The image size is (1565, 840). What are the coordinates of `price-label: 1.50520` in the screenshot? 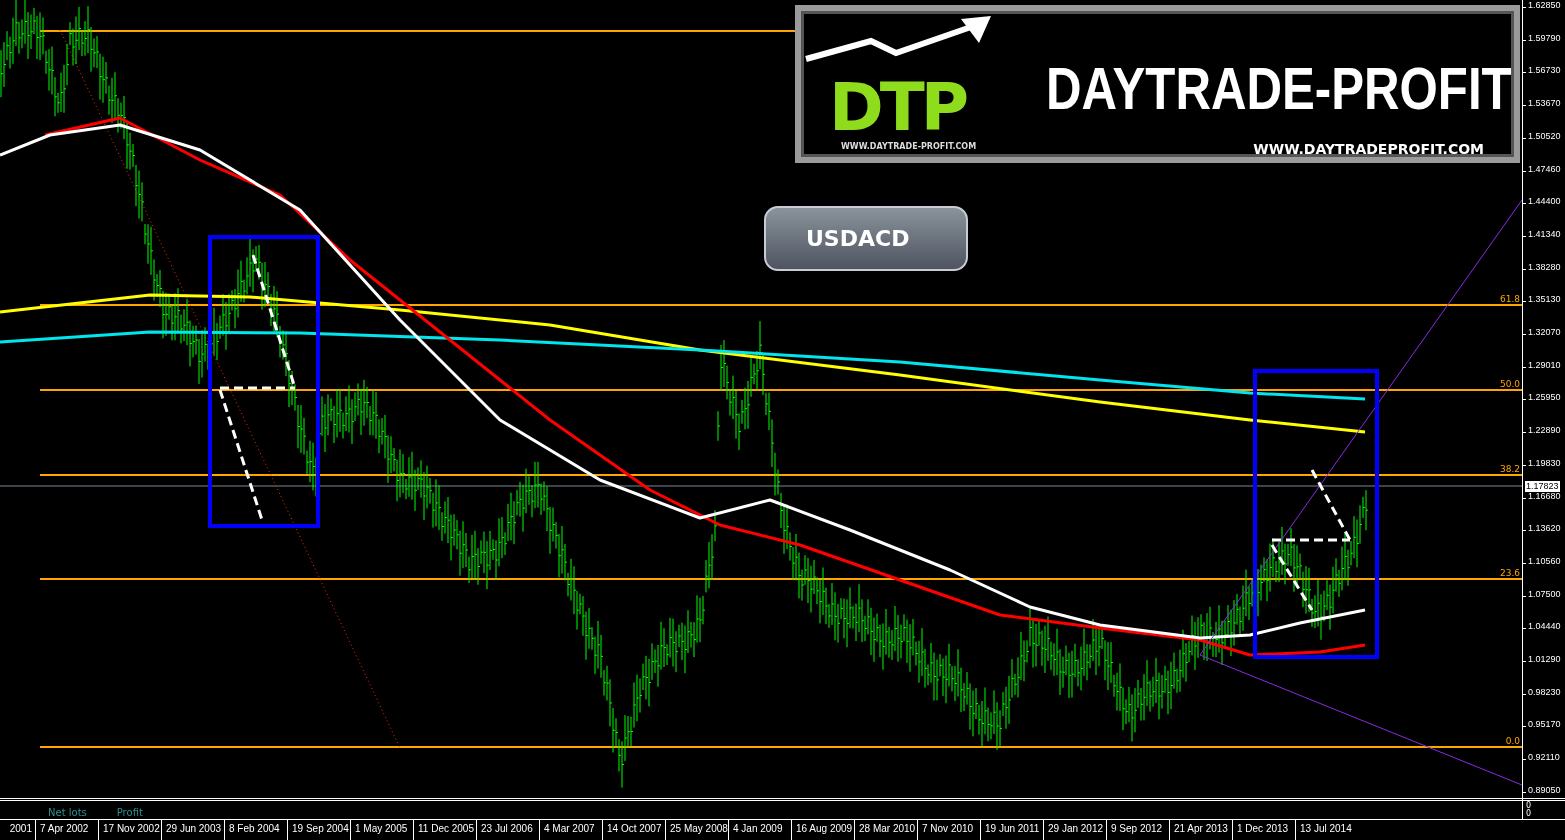 It's located at (1542, 136).